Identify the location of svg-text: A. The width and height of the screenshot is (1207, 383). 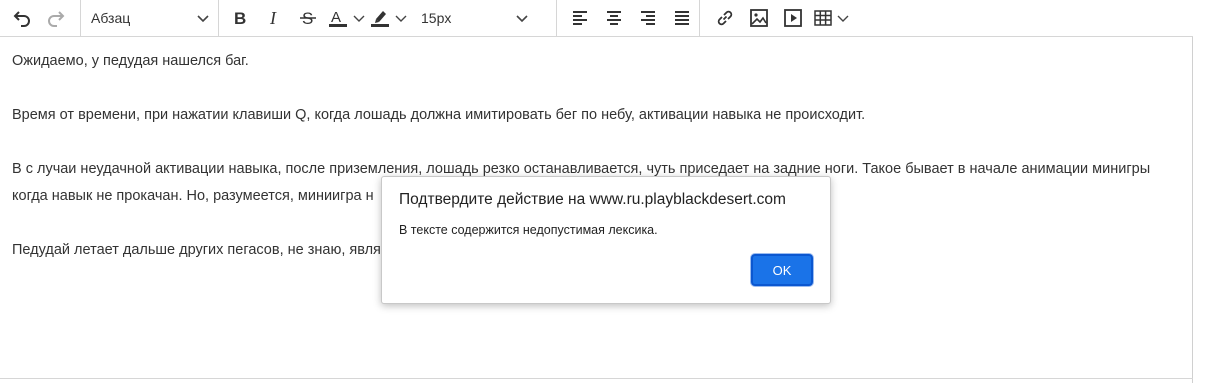
(336, 17).